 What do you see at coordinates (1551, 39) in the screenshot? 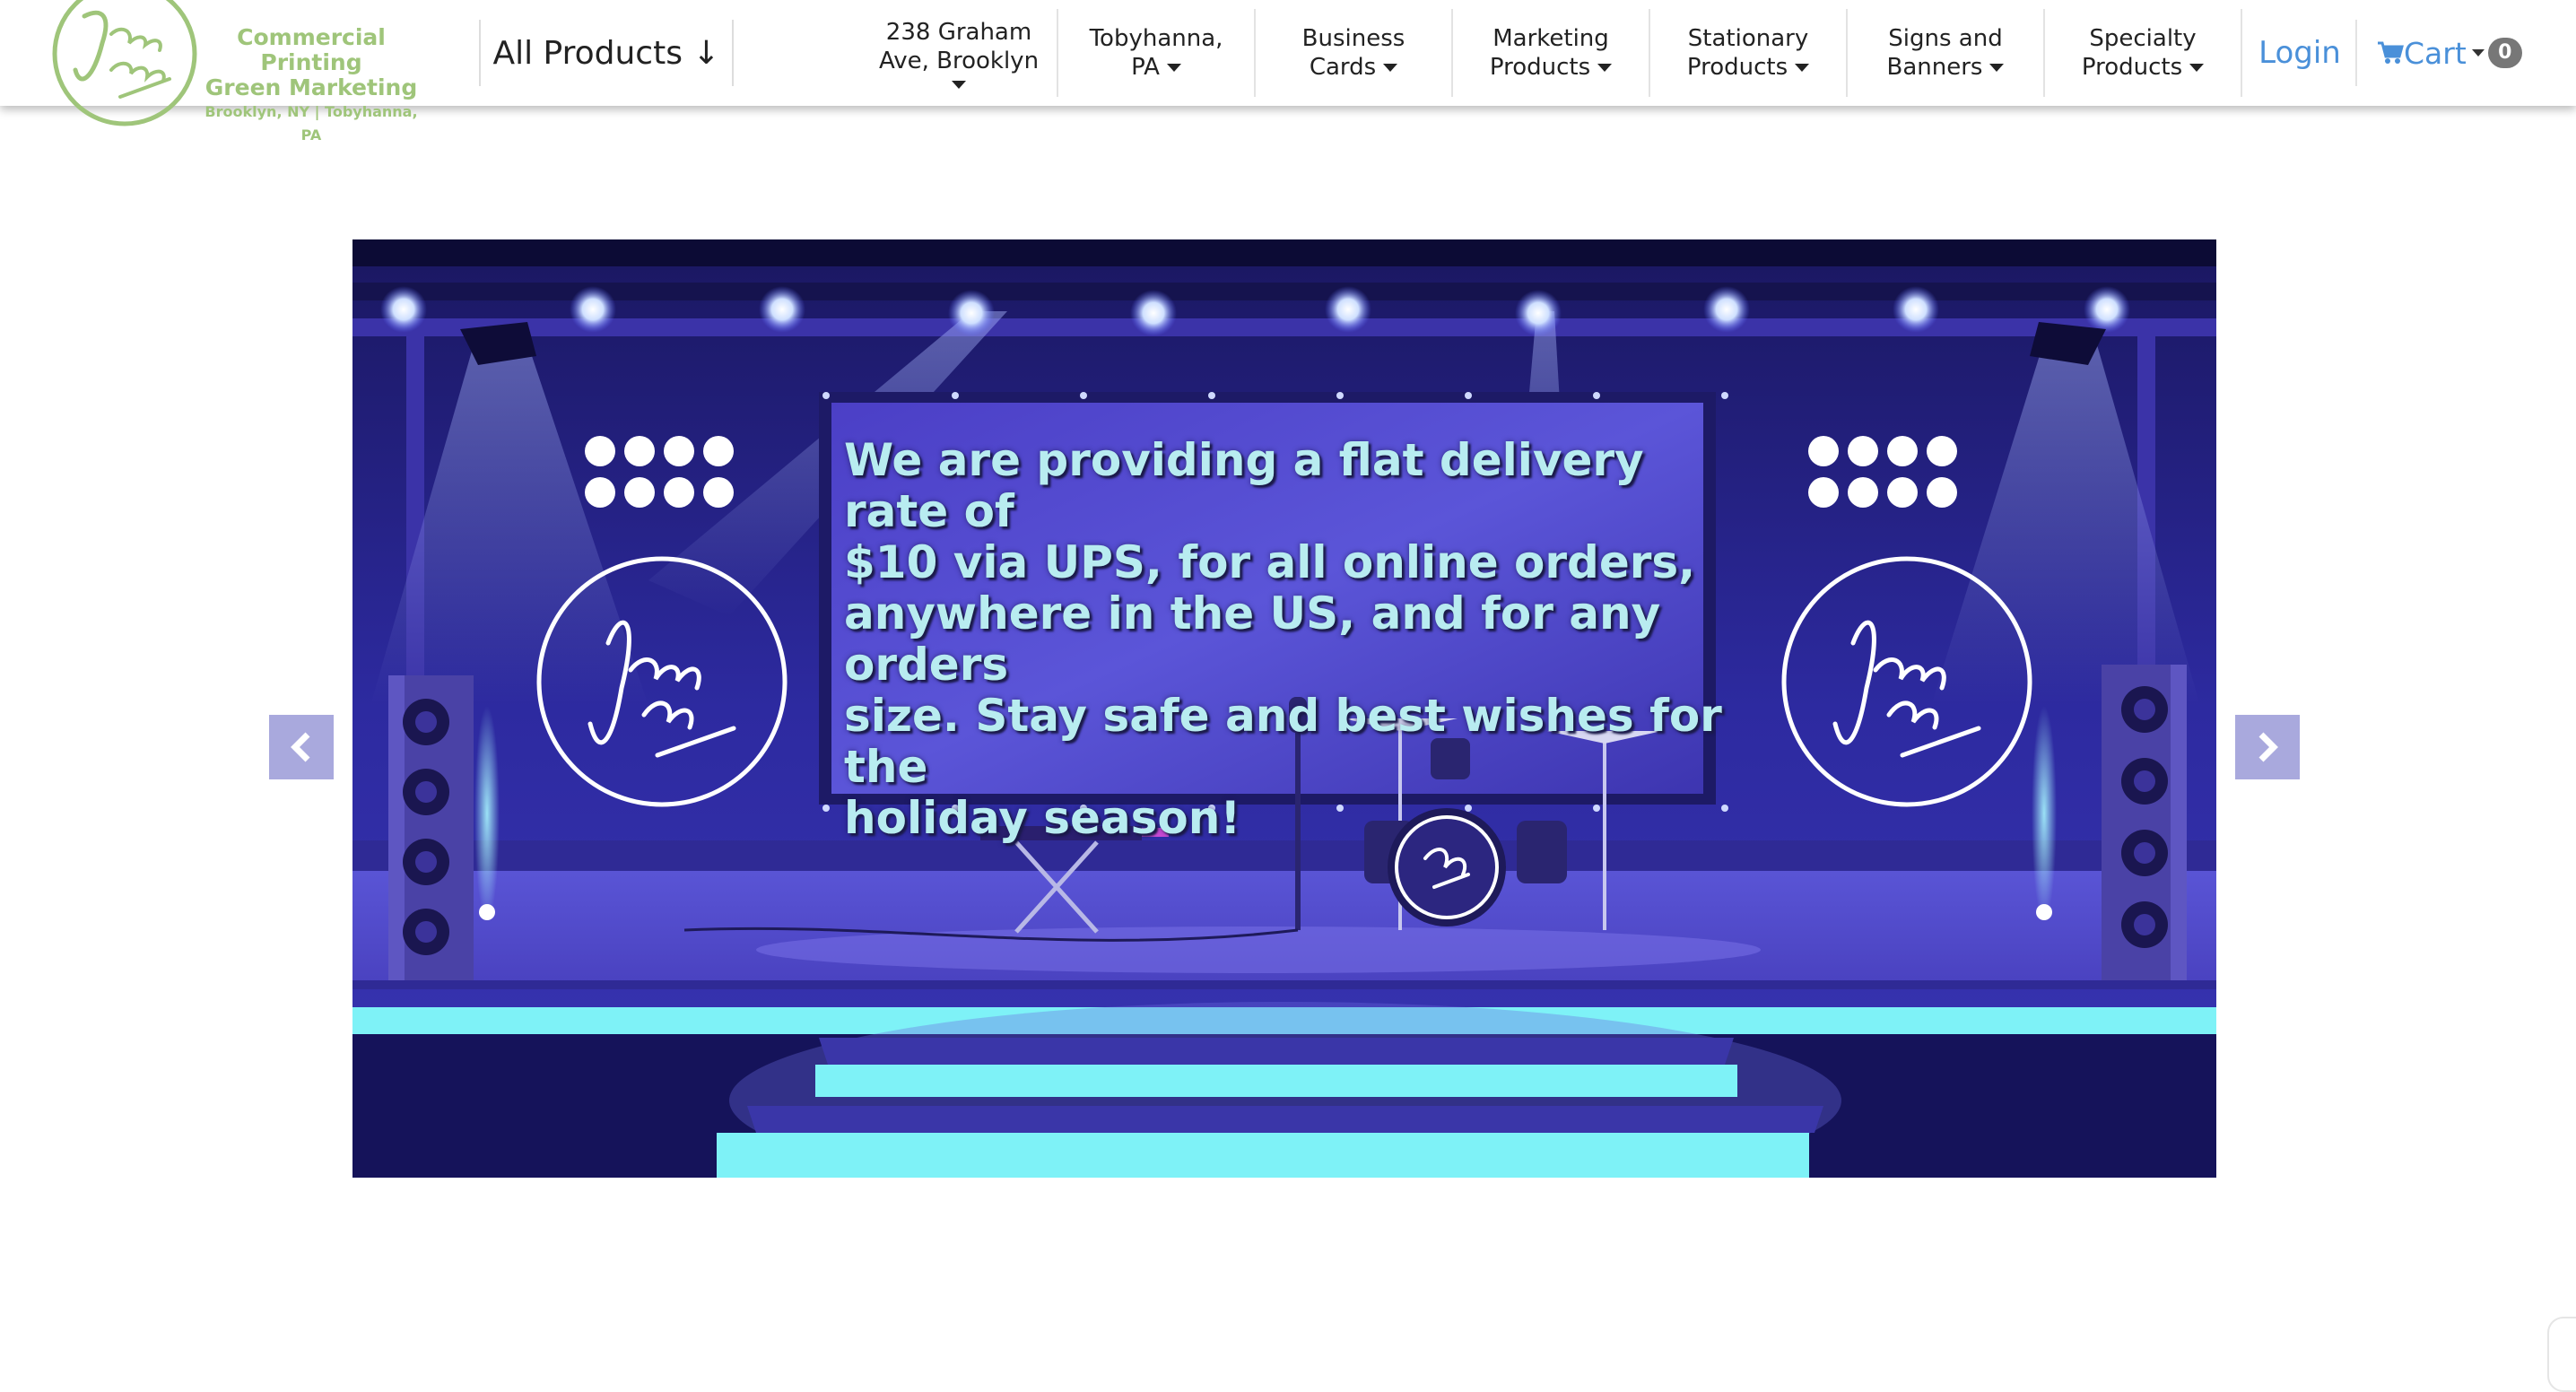
I see `nav-item-label-1: Marketing` at bounding box center [1551, 39].